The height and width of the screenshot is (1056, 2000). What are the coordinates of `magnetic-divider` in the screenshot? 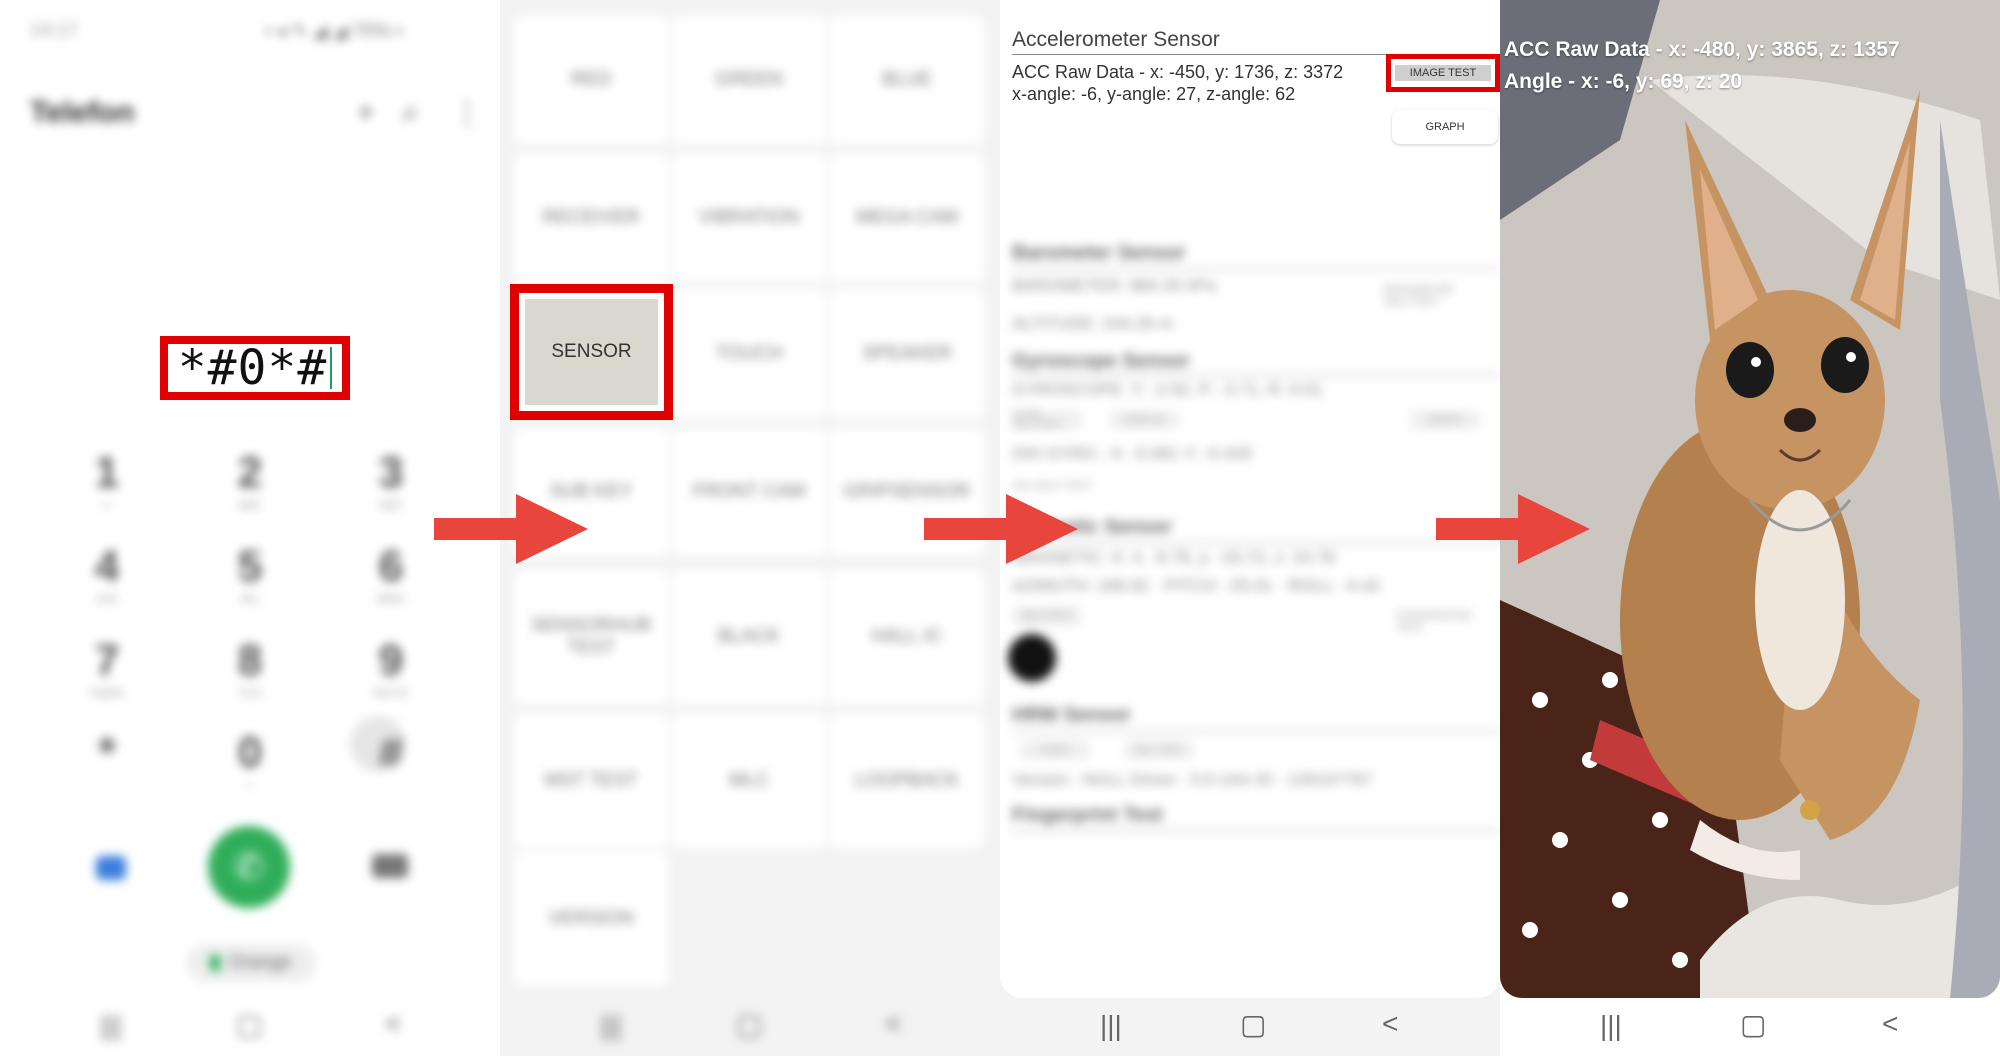 It's located at (1256, 543).